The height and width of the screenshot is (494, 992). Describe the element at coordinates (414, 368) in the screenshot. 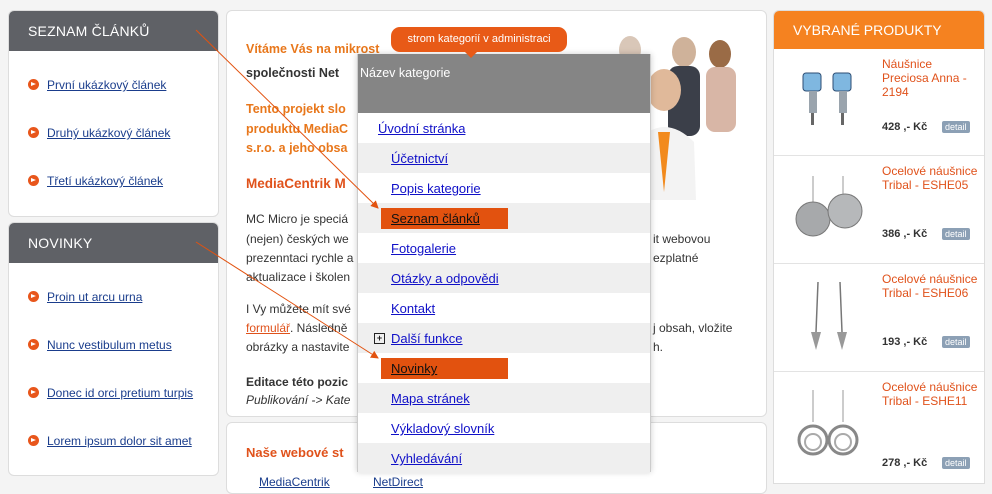

I see `tree-item-news: Novinky` at that location.